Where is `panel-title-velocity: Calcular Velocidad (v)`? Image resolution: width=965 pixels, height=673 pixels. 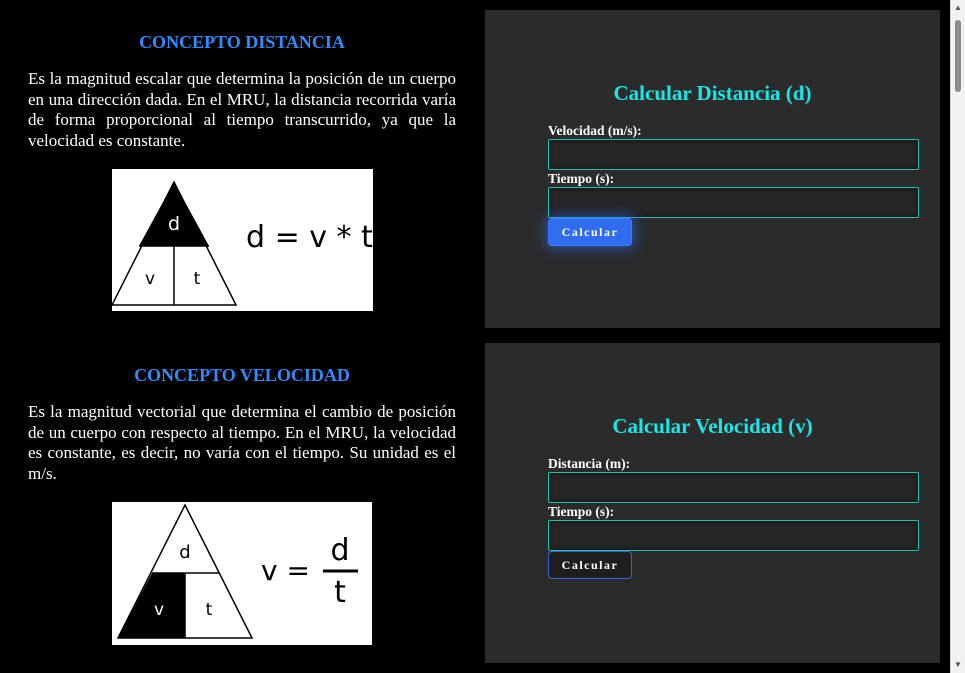 panel-title-velocity: Calcular Velocidad (v) is located at coordinates (712, 426).